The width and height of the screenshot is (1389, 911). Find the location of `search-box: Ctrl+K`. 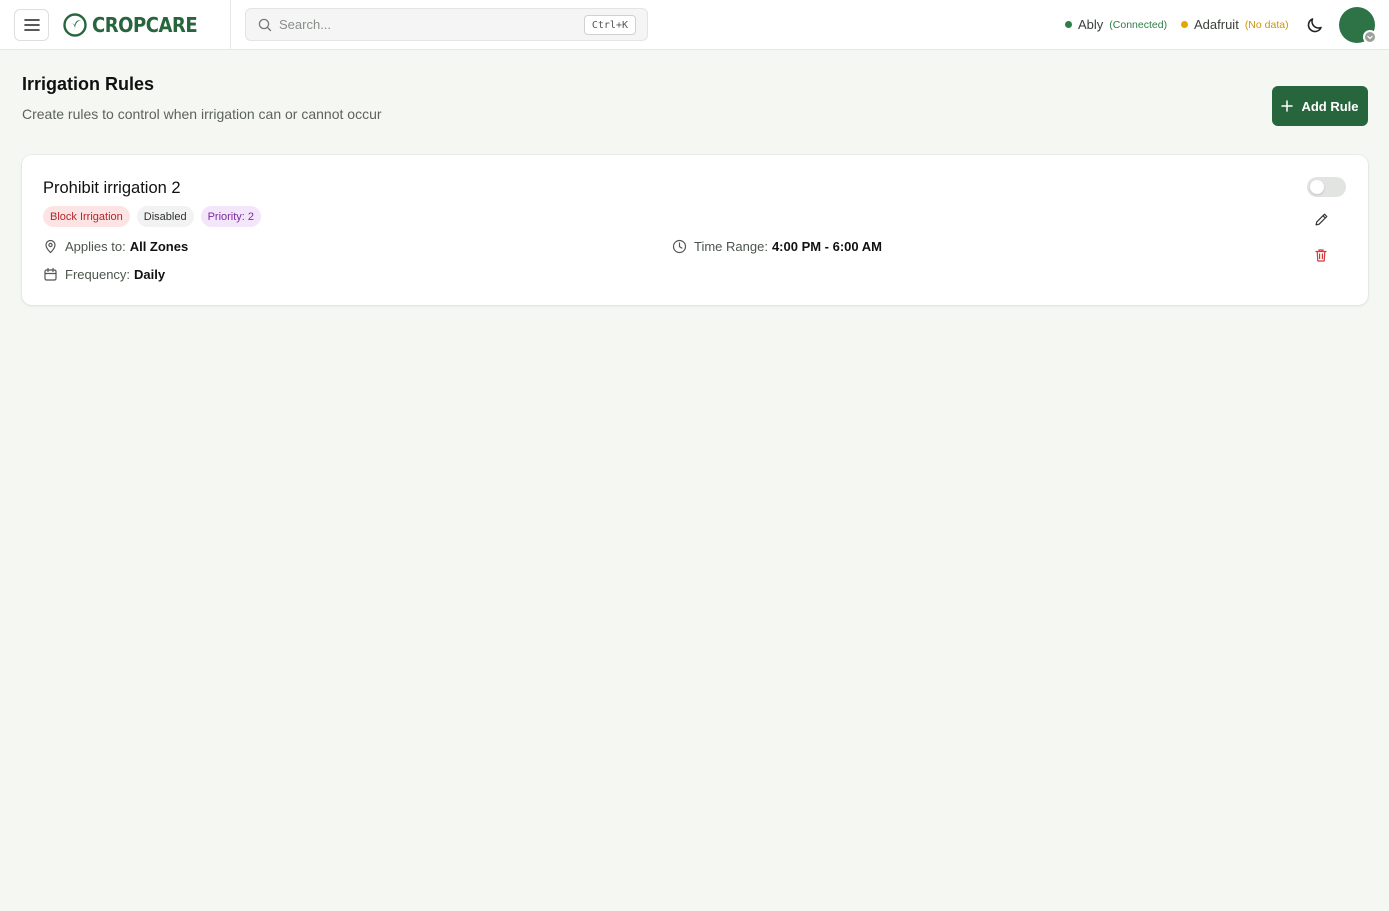

search-box: Ctrl+K is located at coordinates (446, 24).